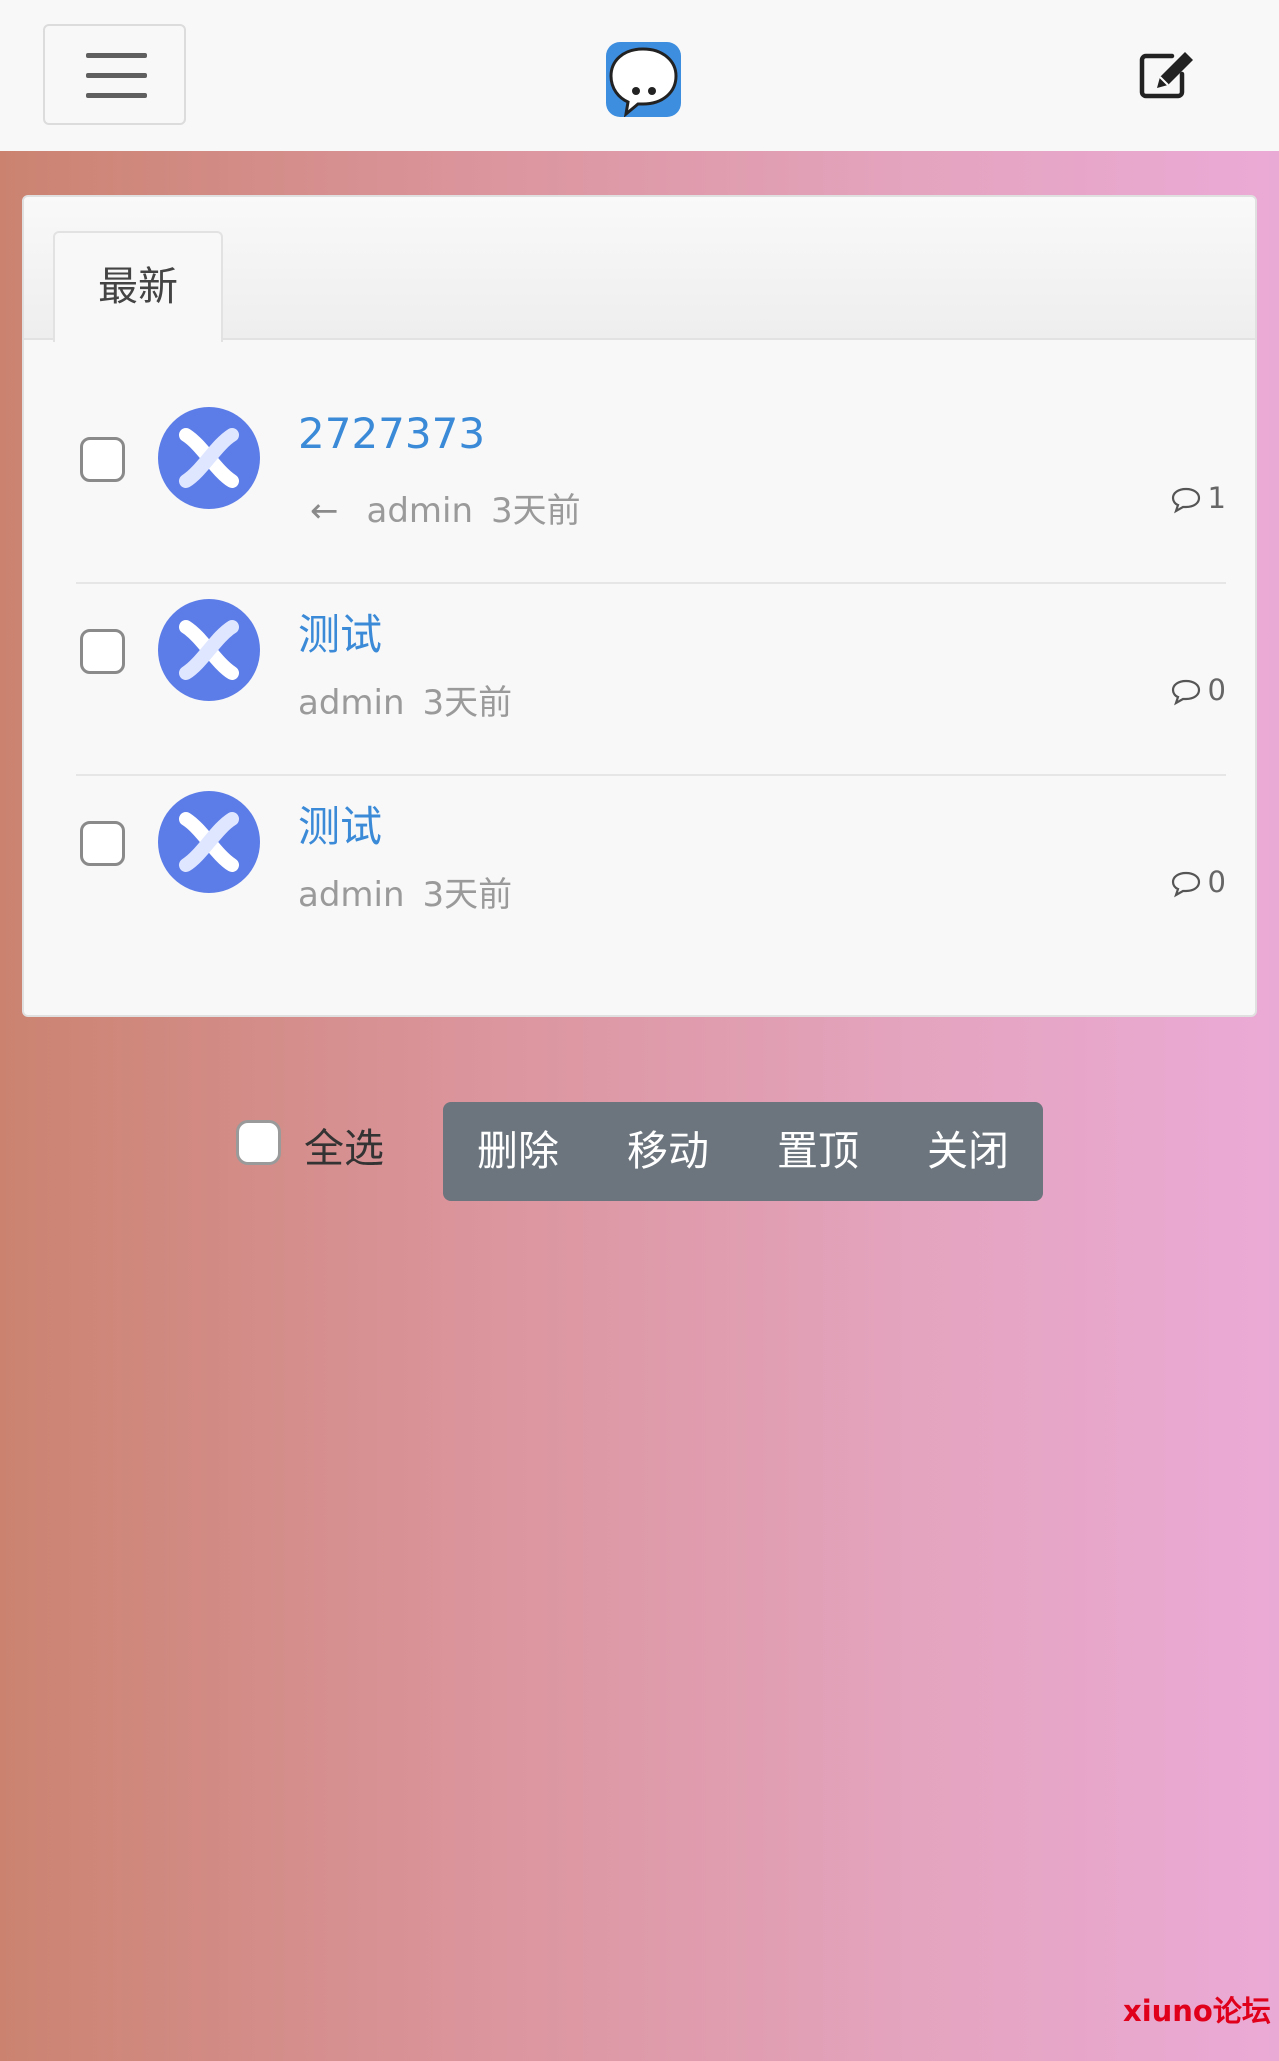 The height and width of the screenshot is (2061, 1279). What do you see at coordinates (344, 1145) in the screenshot?
I see `select-all-label: 全选` at bounding box center [344, 1145].